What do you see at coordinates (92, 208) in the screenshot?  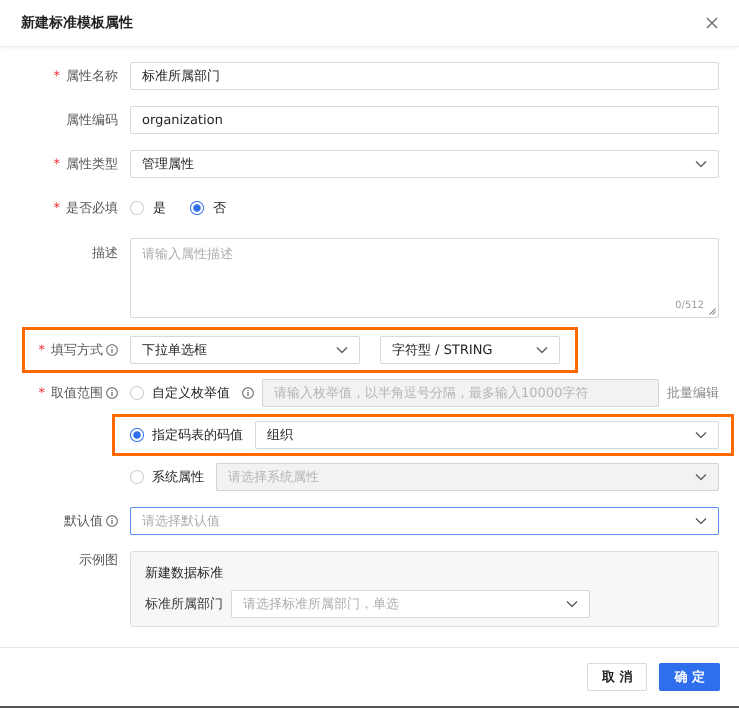 I see `field-label: 是否必填` at bounding box center [92, 208].